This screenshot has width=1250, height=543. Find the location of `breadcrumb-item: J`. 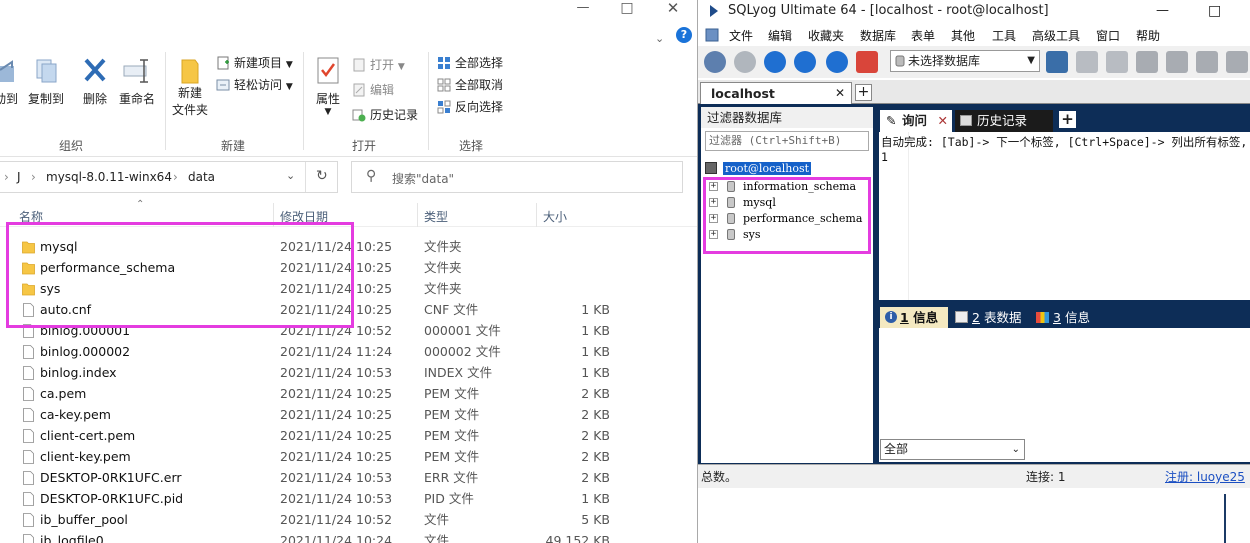

breadcrumb-item: J is located at coordinates (19, 177).